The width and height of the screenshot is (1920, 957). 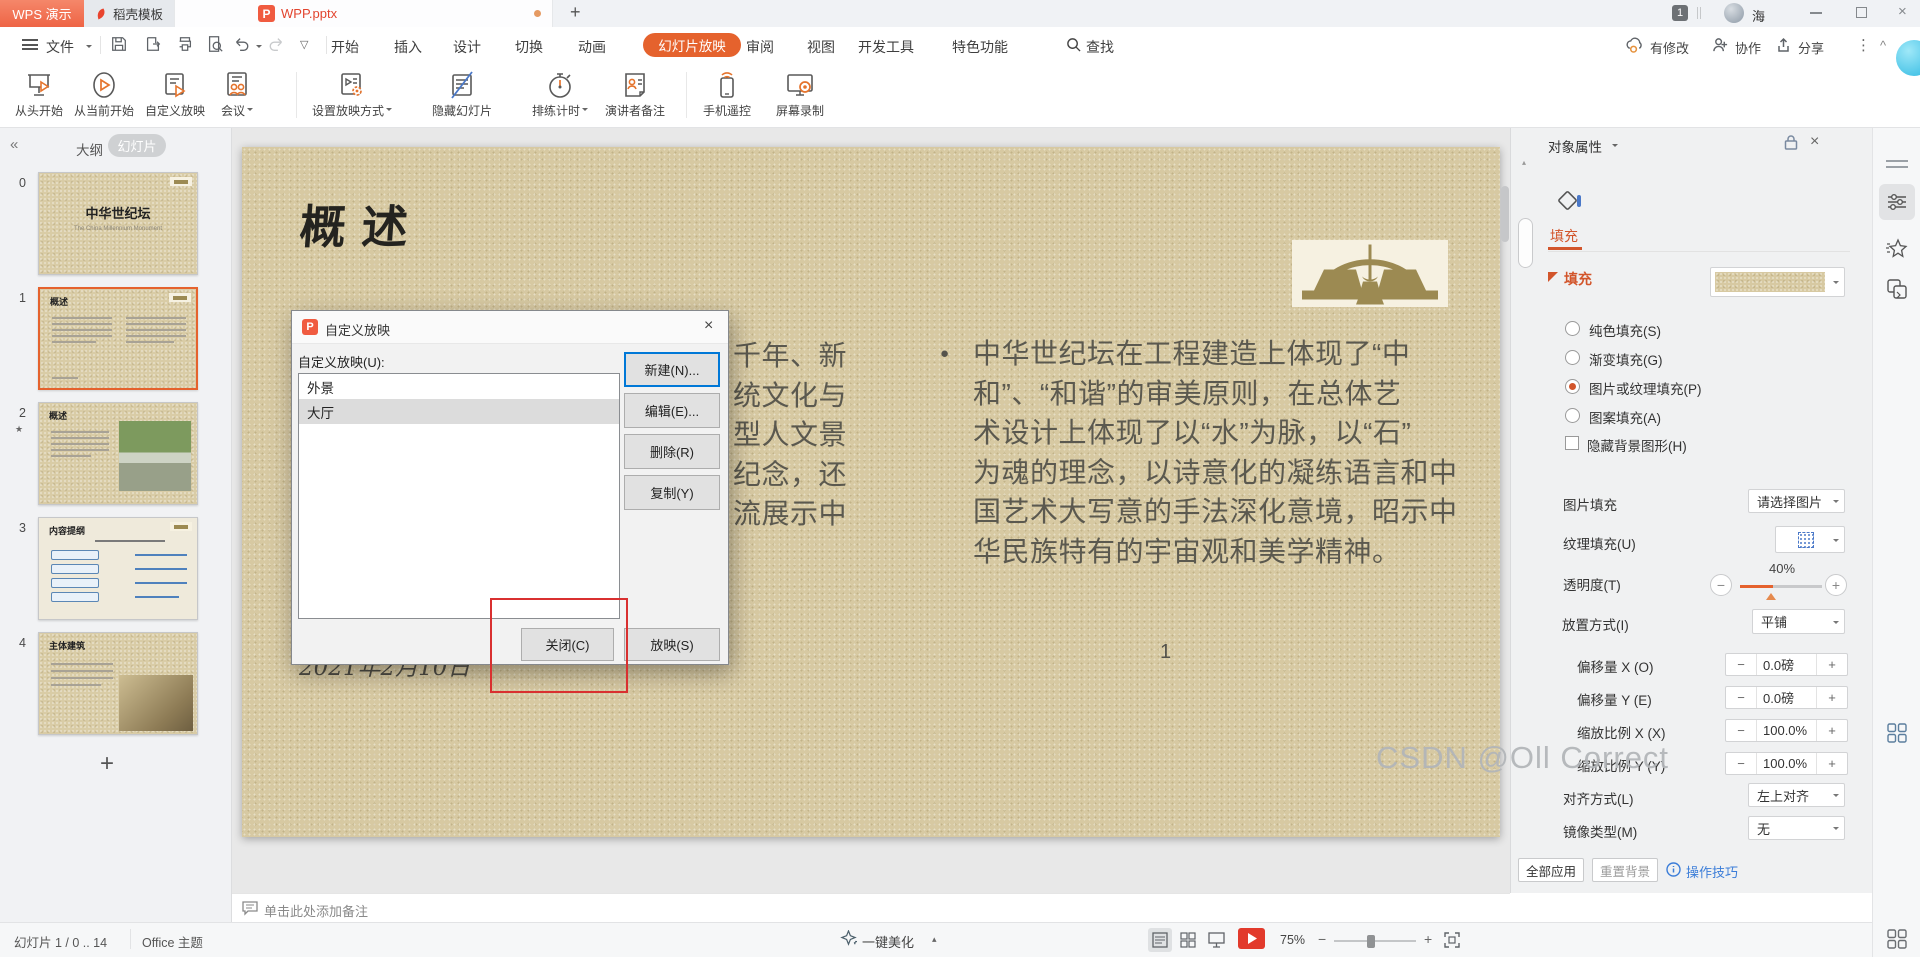 I want to click on mirror-dropdown: 无, so click(x=1796, y=828).